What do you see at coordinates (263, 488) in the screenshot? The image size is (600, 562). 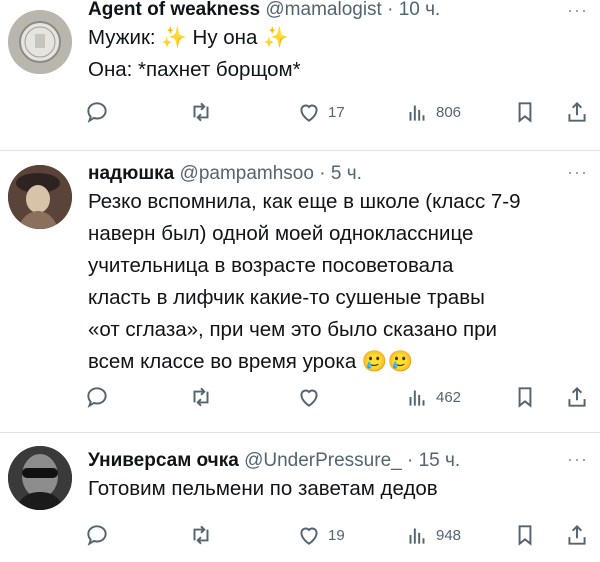 I see `tweet-line: Готовим пельмени по заветам дедов` at bounding box center [263, 488].